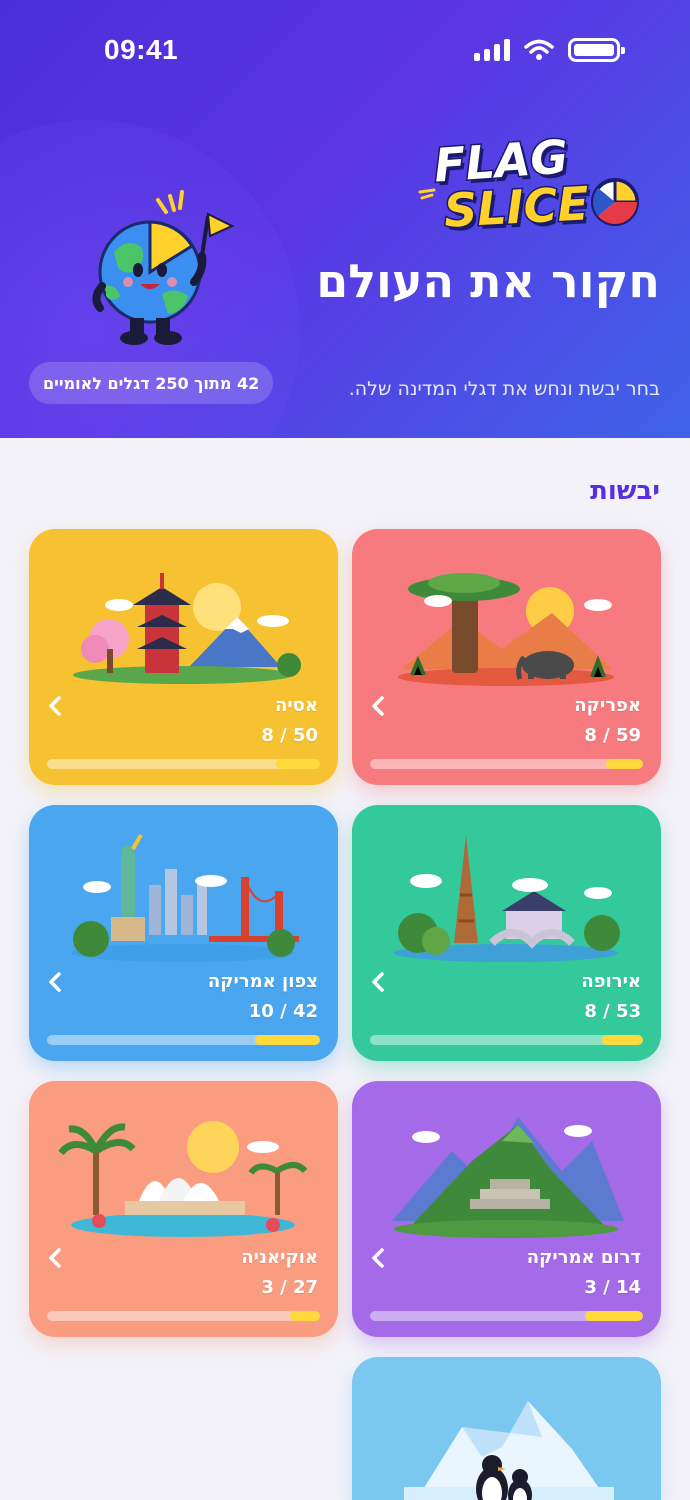  Describe the element at coordinates (612, 1287) in the screenshot. I see `continent-count: 3 / 14` at that location.